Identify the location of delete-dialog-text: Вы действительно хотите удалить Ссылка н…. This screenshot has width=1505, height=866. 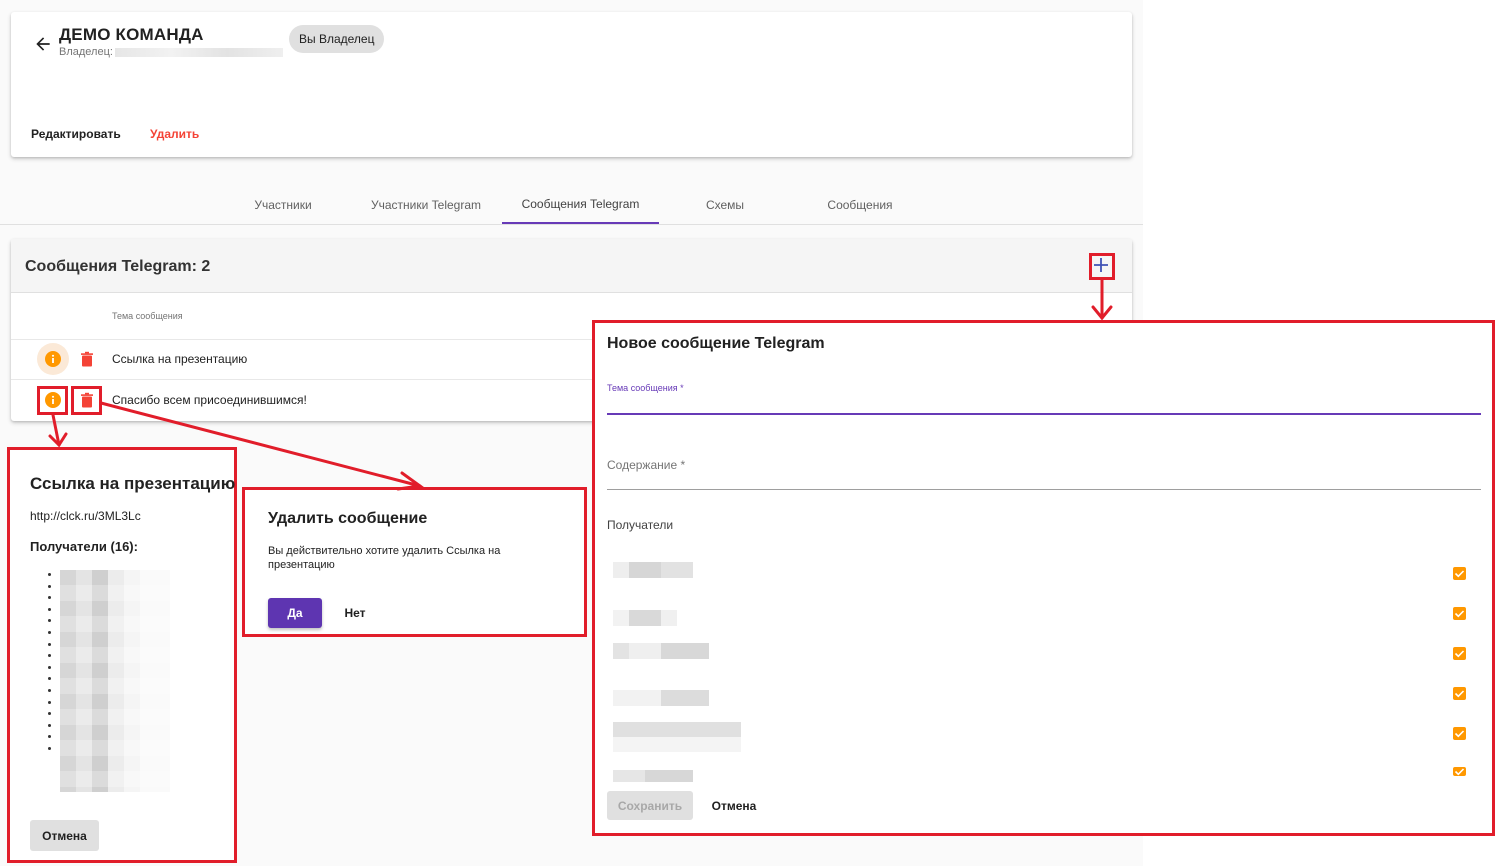
(384, 558).